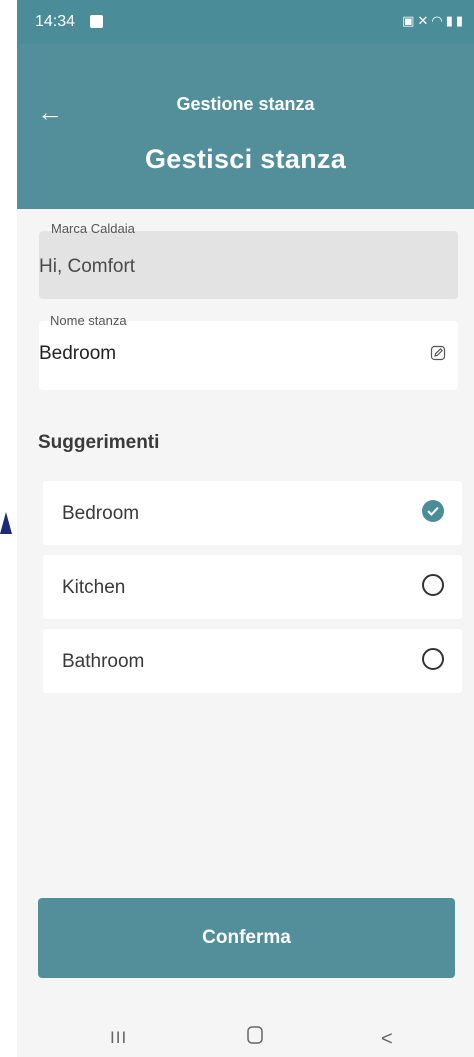 The image size is (474, 1057). Describe the element at coordinates (252, 587) in the screenshot. I see `suggestion-item-kitchen: Kitchen` at that location.